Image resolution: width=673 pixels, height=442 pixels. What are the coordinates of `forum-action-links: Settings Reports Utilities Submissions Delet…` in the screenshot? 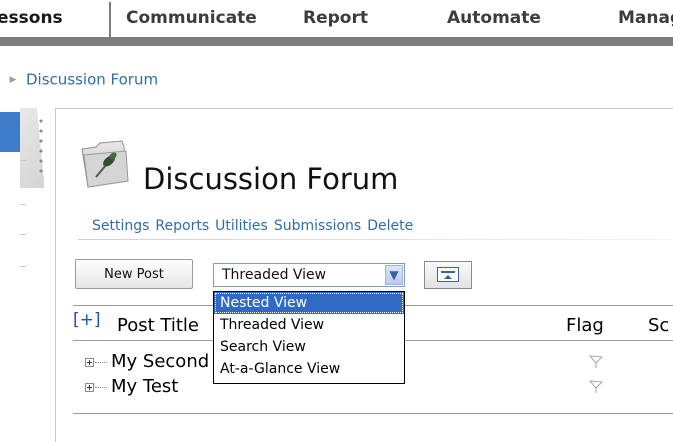 It's located at (255, 226).